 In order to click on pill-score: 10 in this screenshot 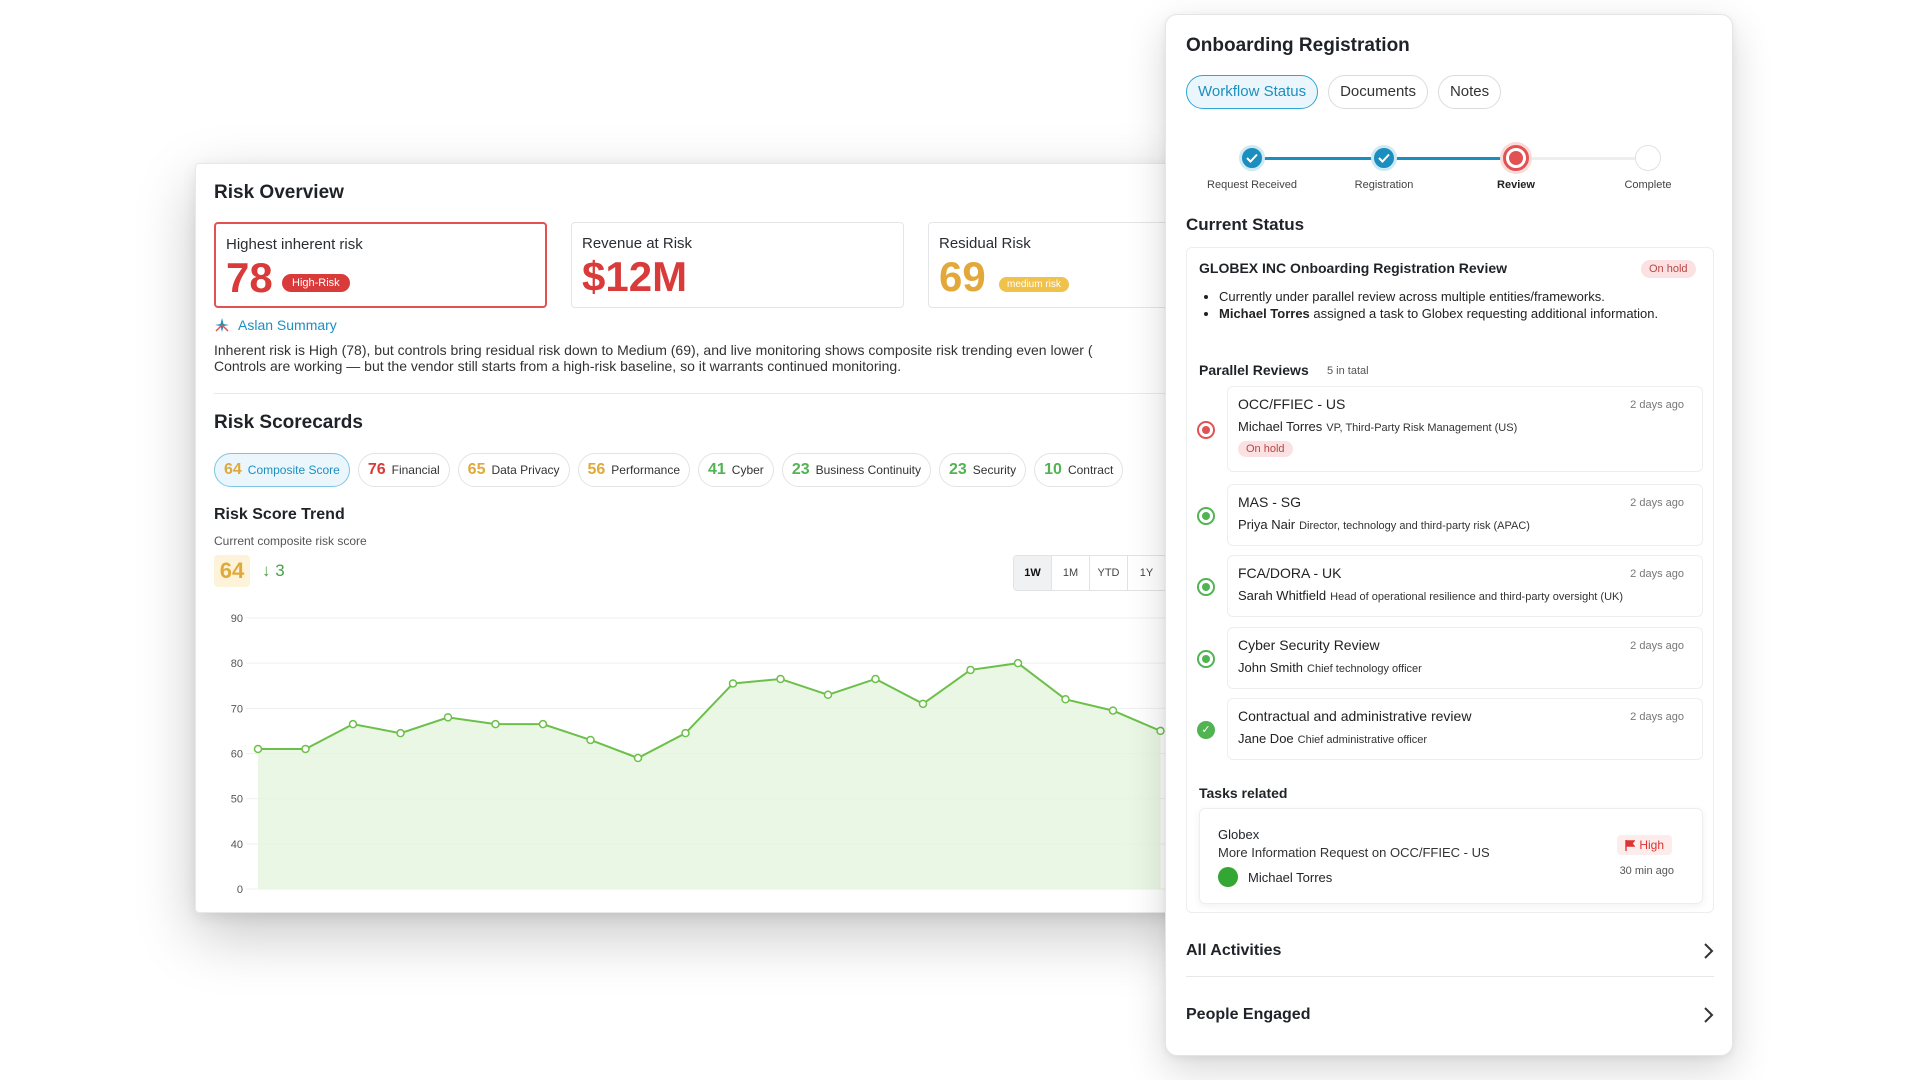, I will do `click(1053, 469)`.